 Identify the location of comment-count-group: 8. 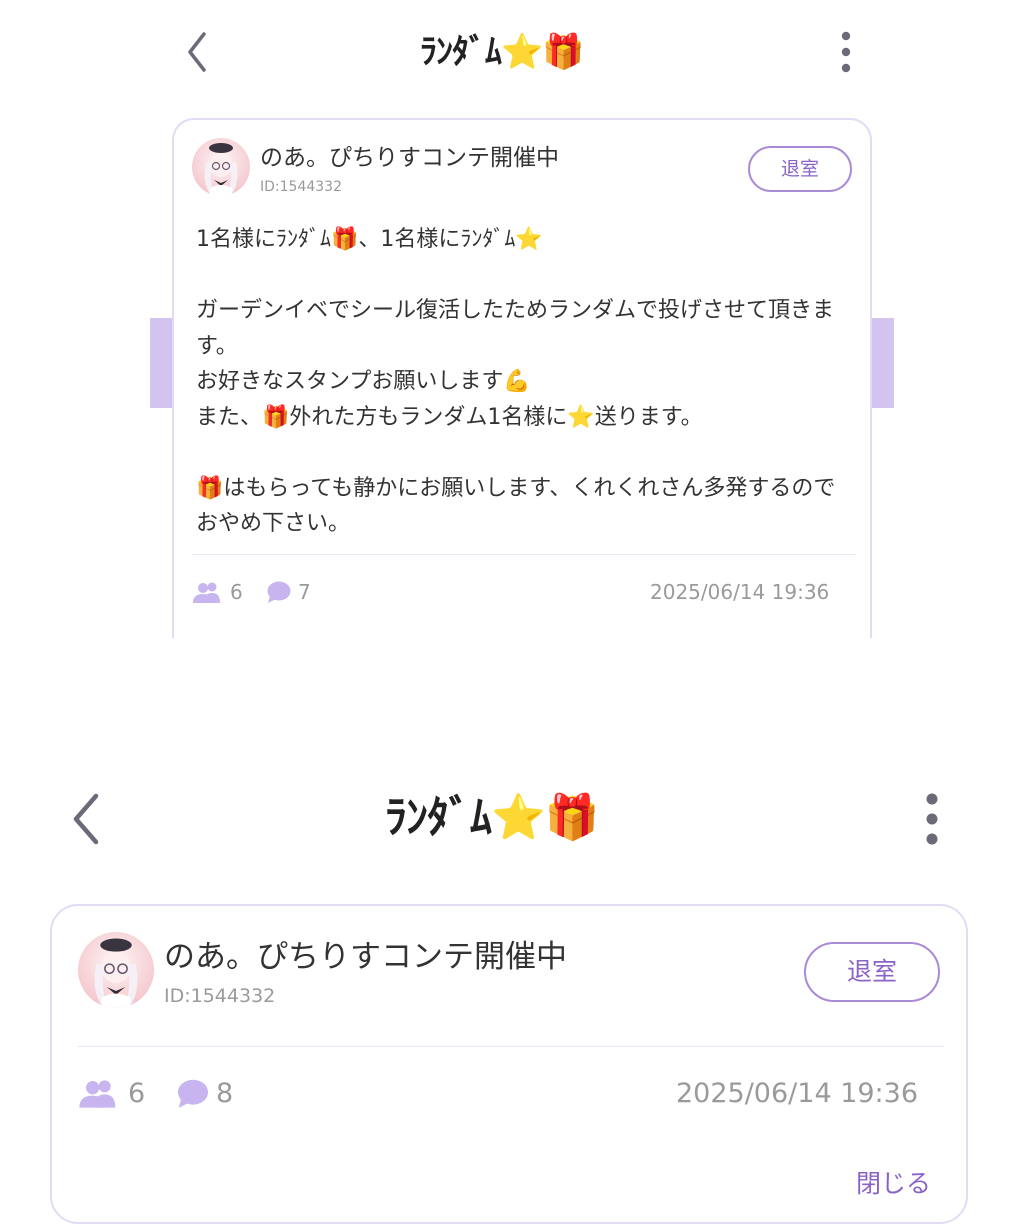
(216, 1094).